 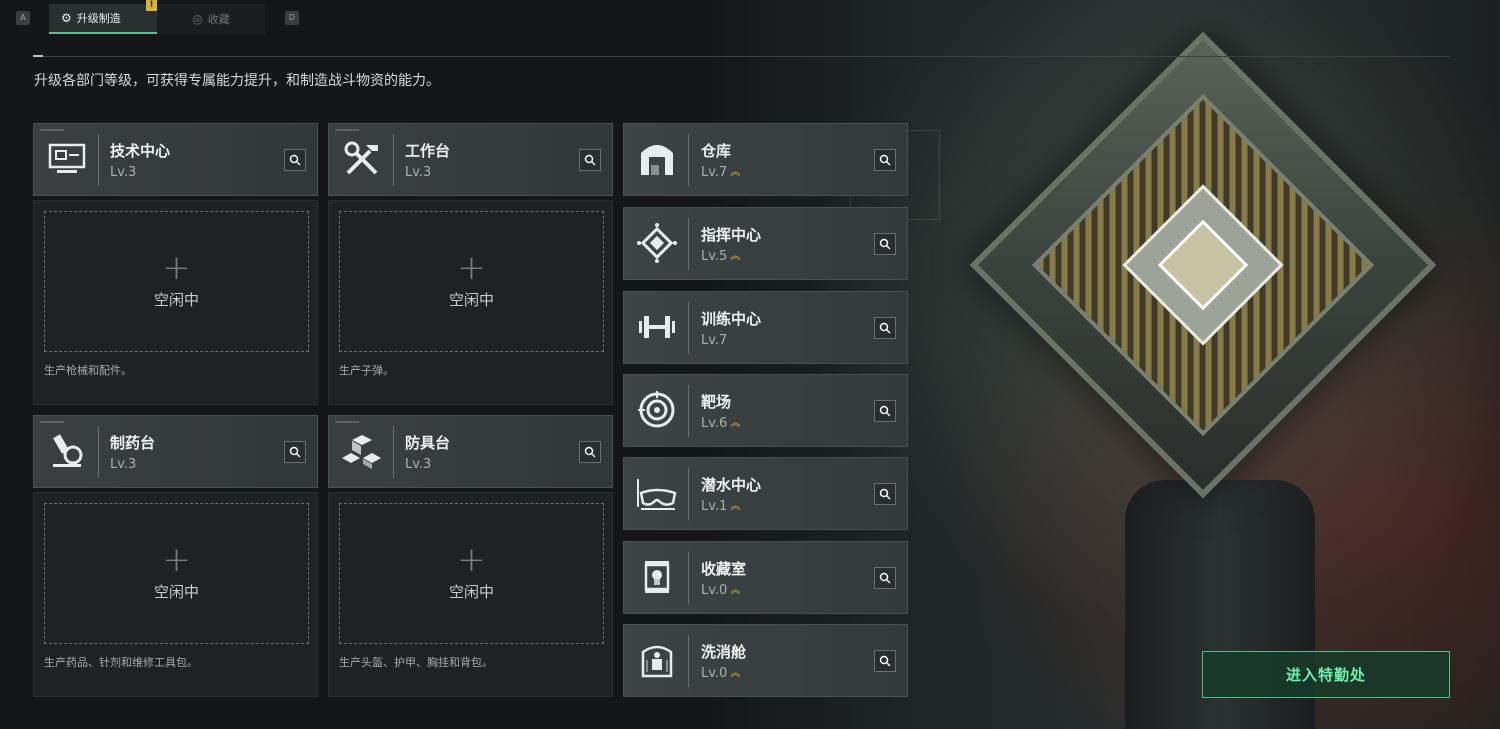 What do you see at coordinates (657, 410) in the screenshot?
I see `target-icon` at bounding box center [657, 410].